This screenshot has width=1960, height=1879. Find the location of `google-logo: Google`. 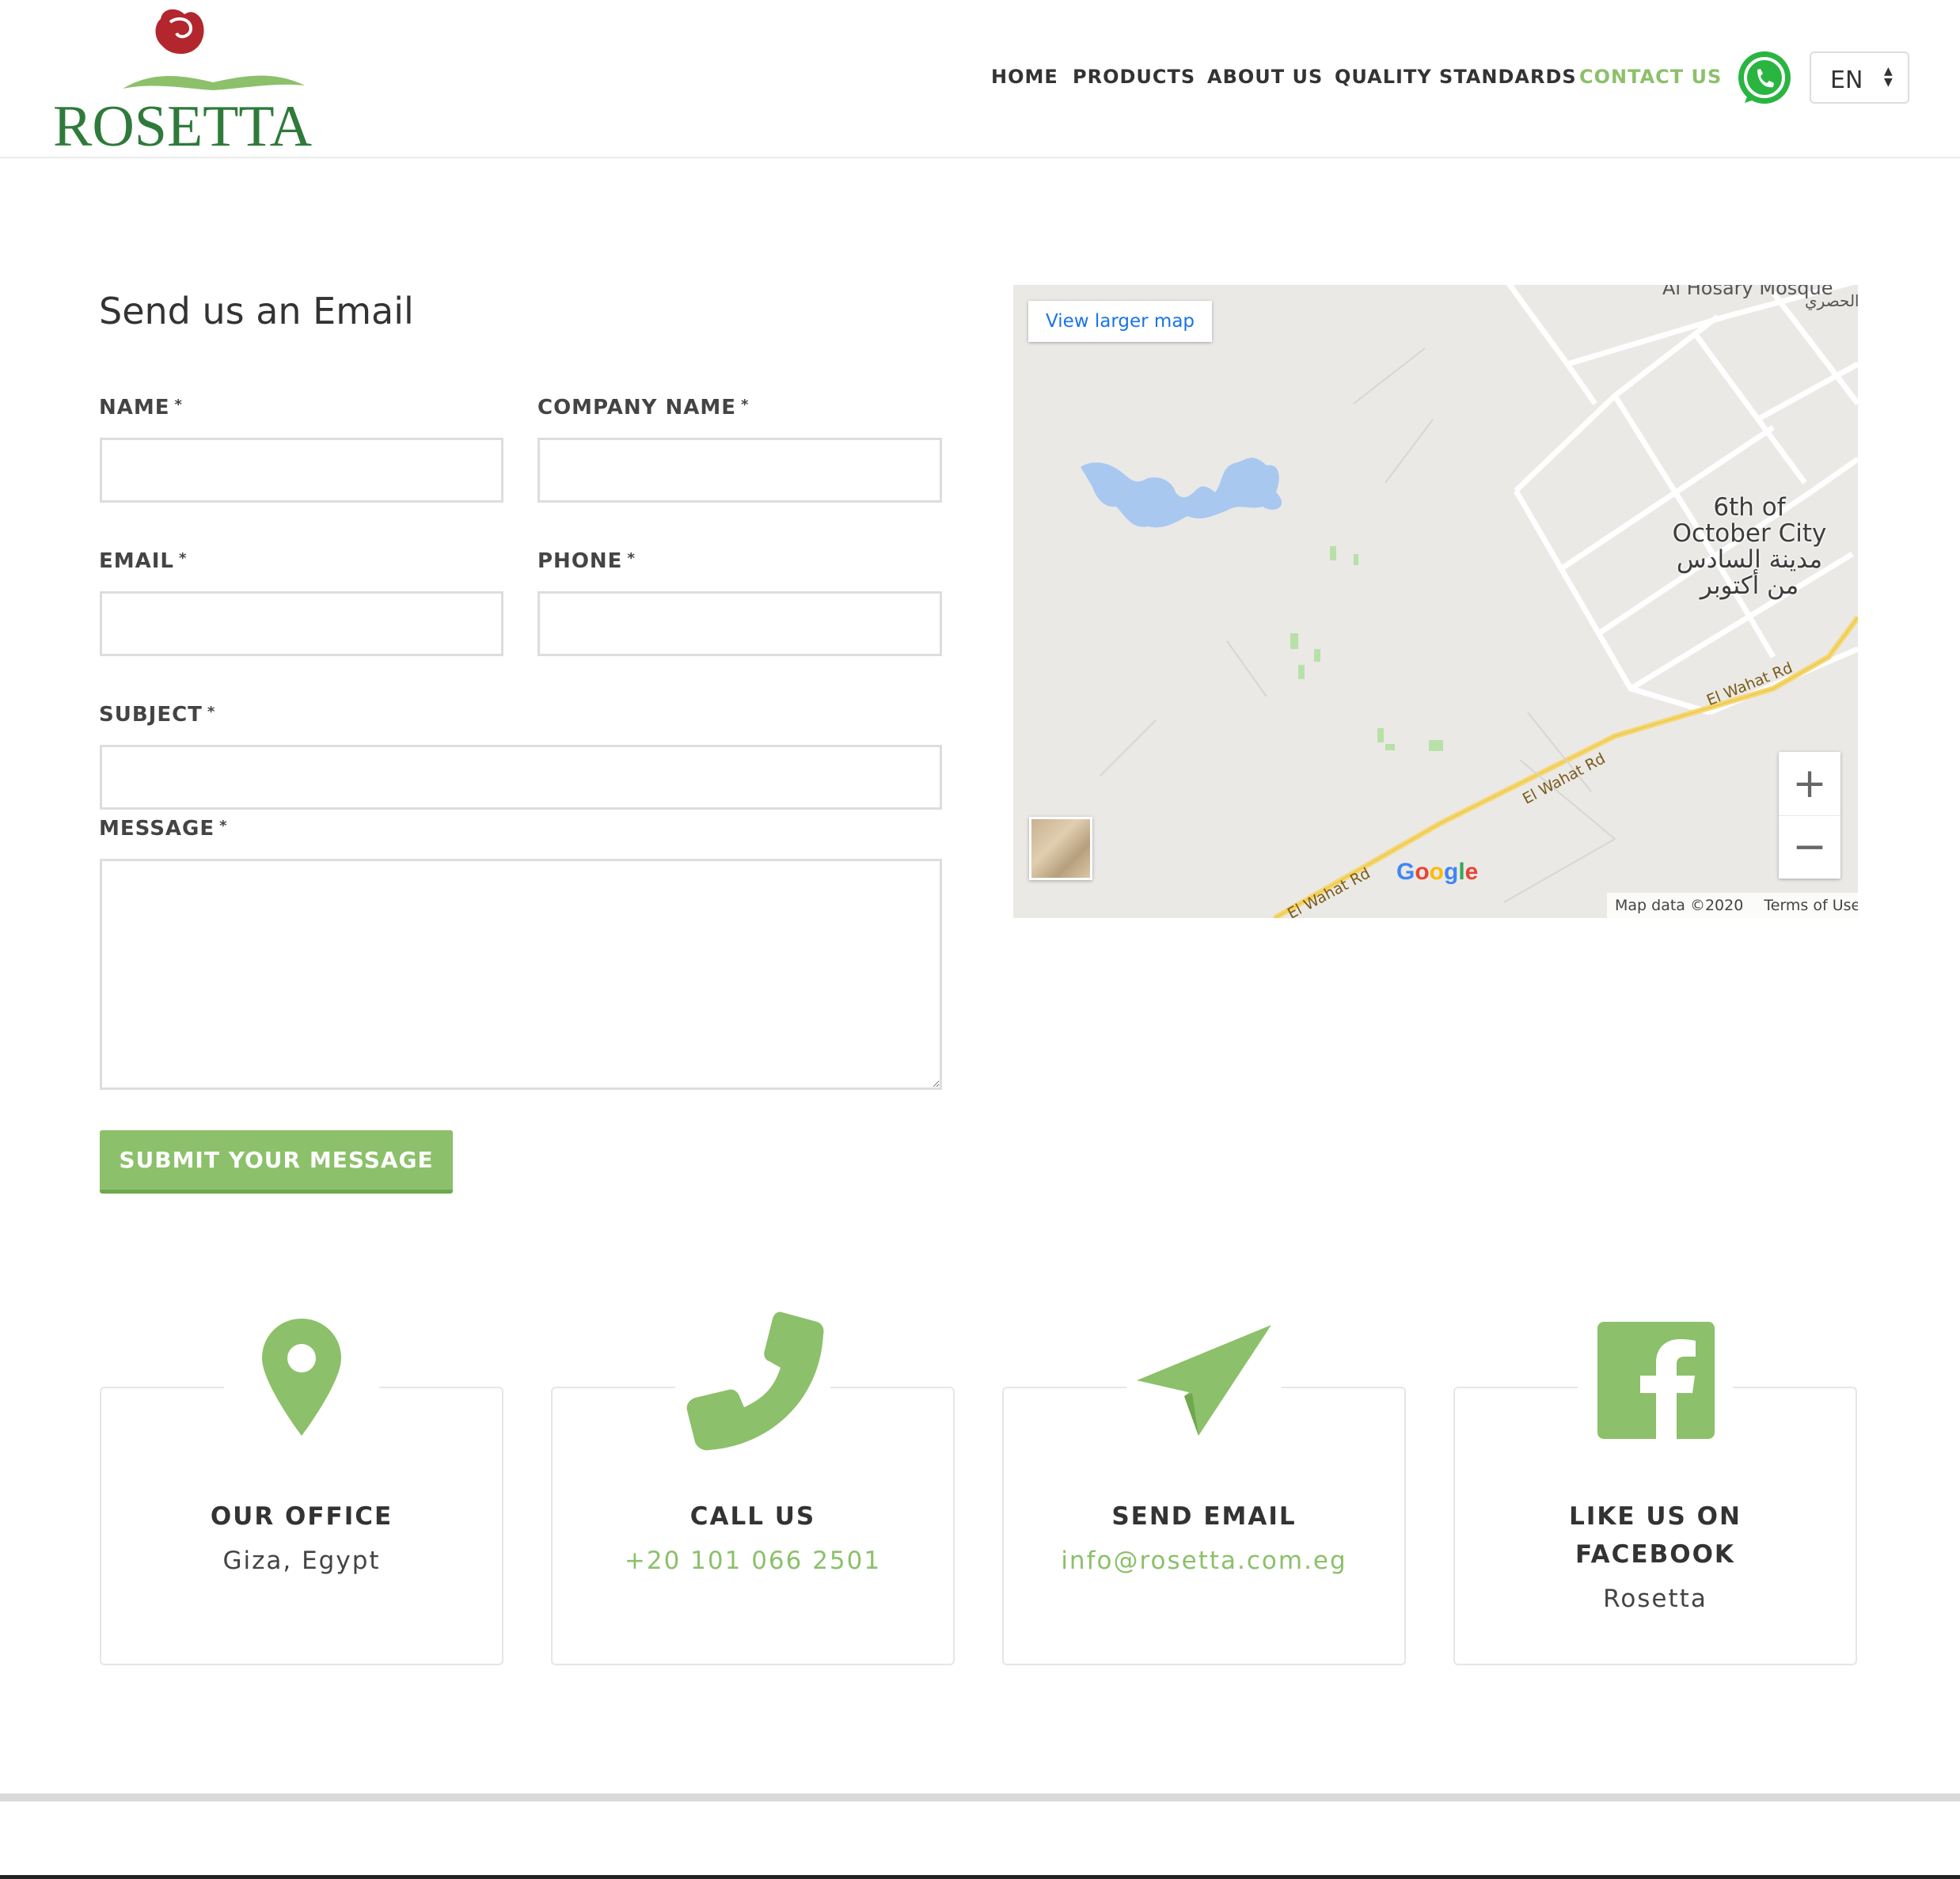

google-logo: Google is located at coordinates (1437, 872).